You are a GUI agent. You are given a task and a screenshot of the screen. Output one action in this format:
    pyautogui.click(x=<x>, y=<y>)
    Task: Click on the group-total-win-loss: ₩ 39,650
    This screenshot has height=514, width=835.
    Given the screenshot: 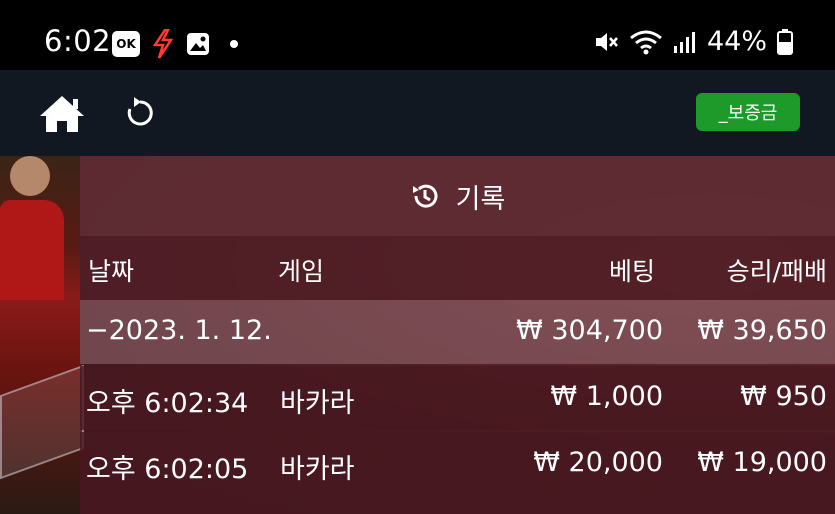 What is the action you would take?
    pyautogui.click(x=762, y=330)
    